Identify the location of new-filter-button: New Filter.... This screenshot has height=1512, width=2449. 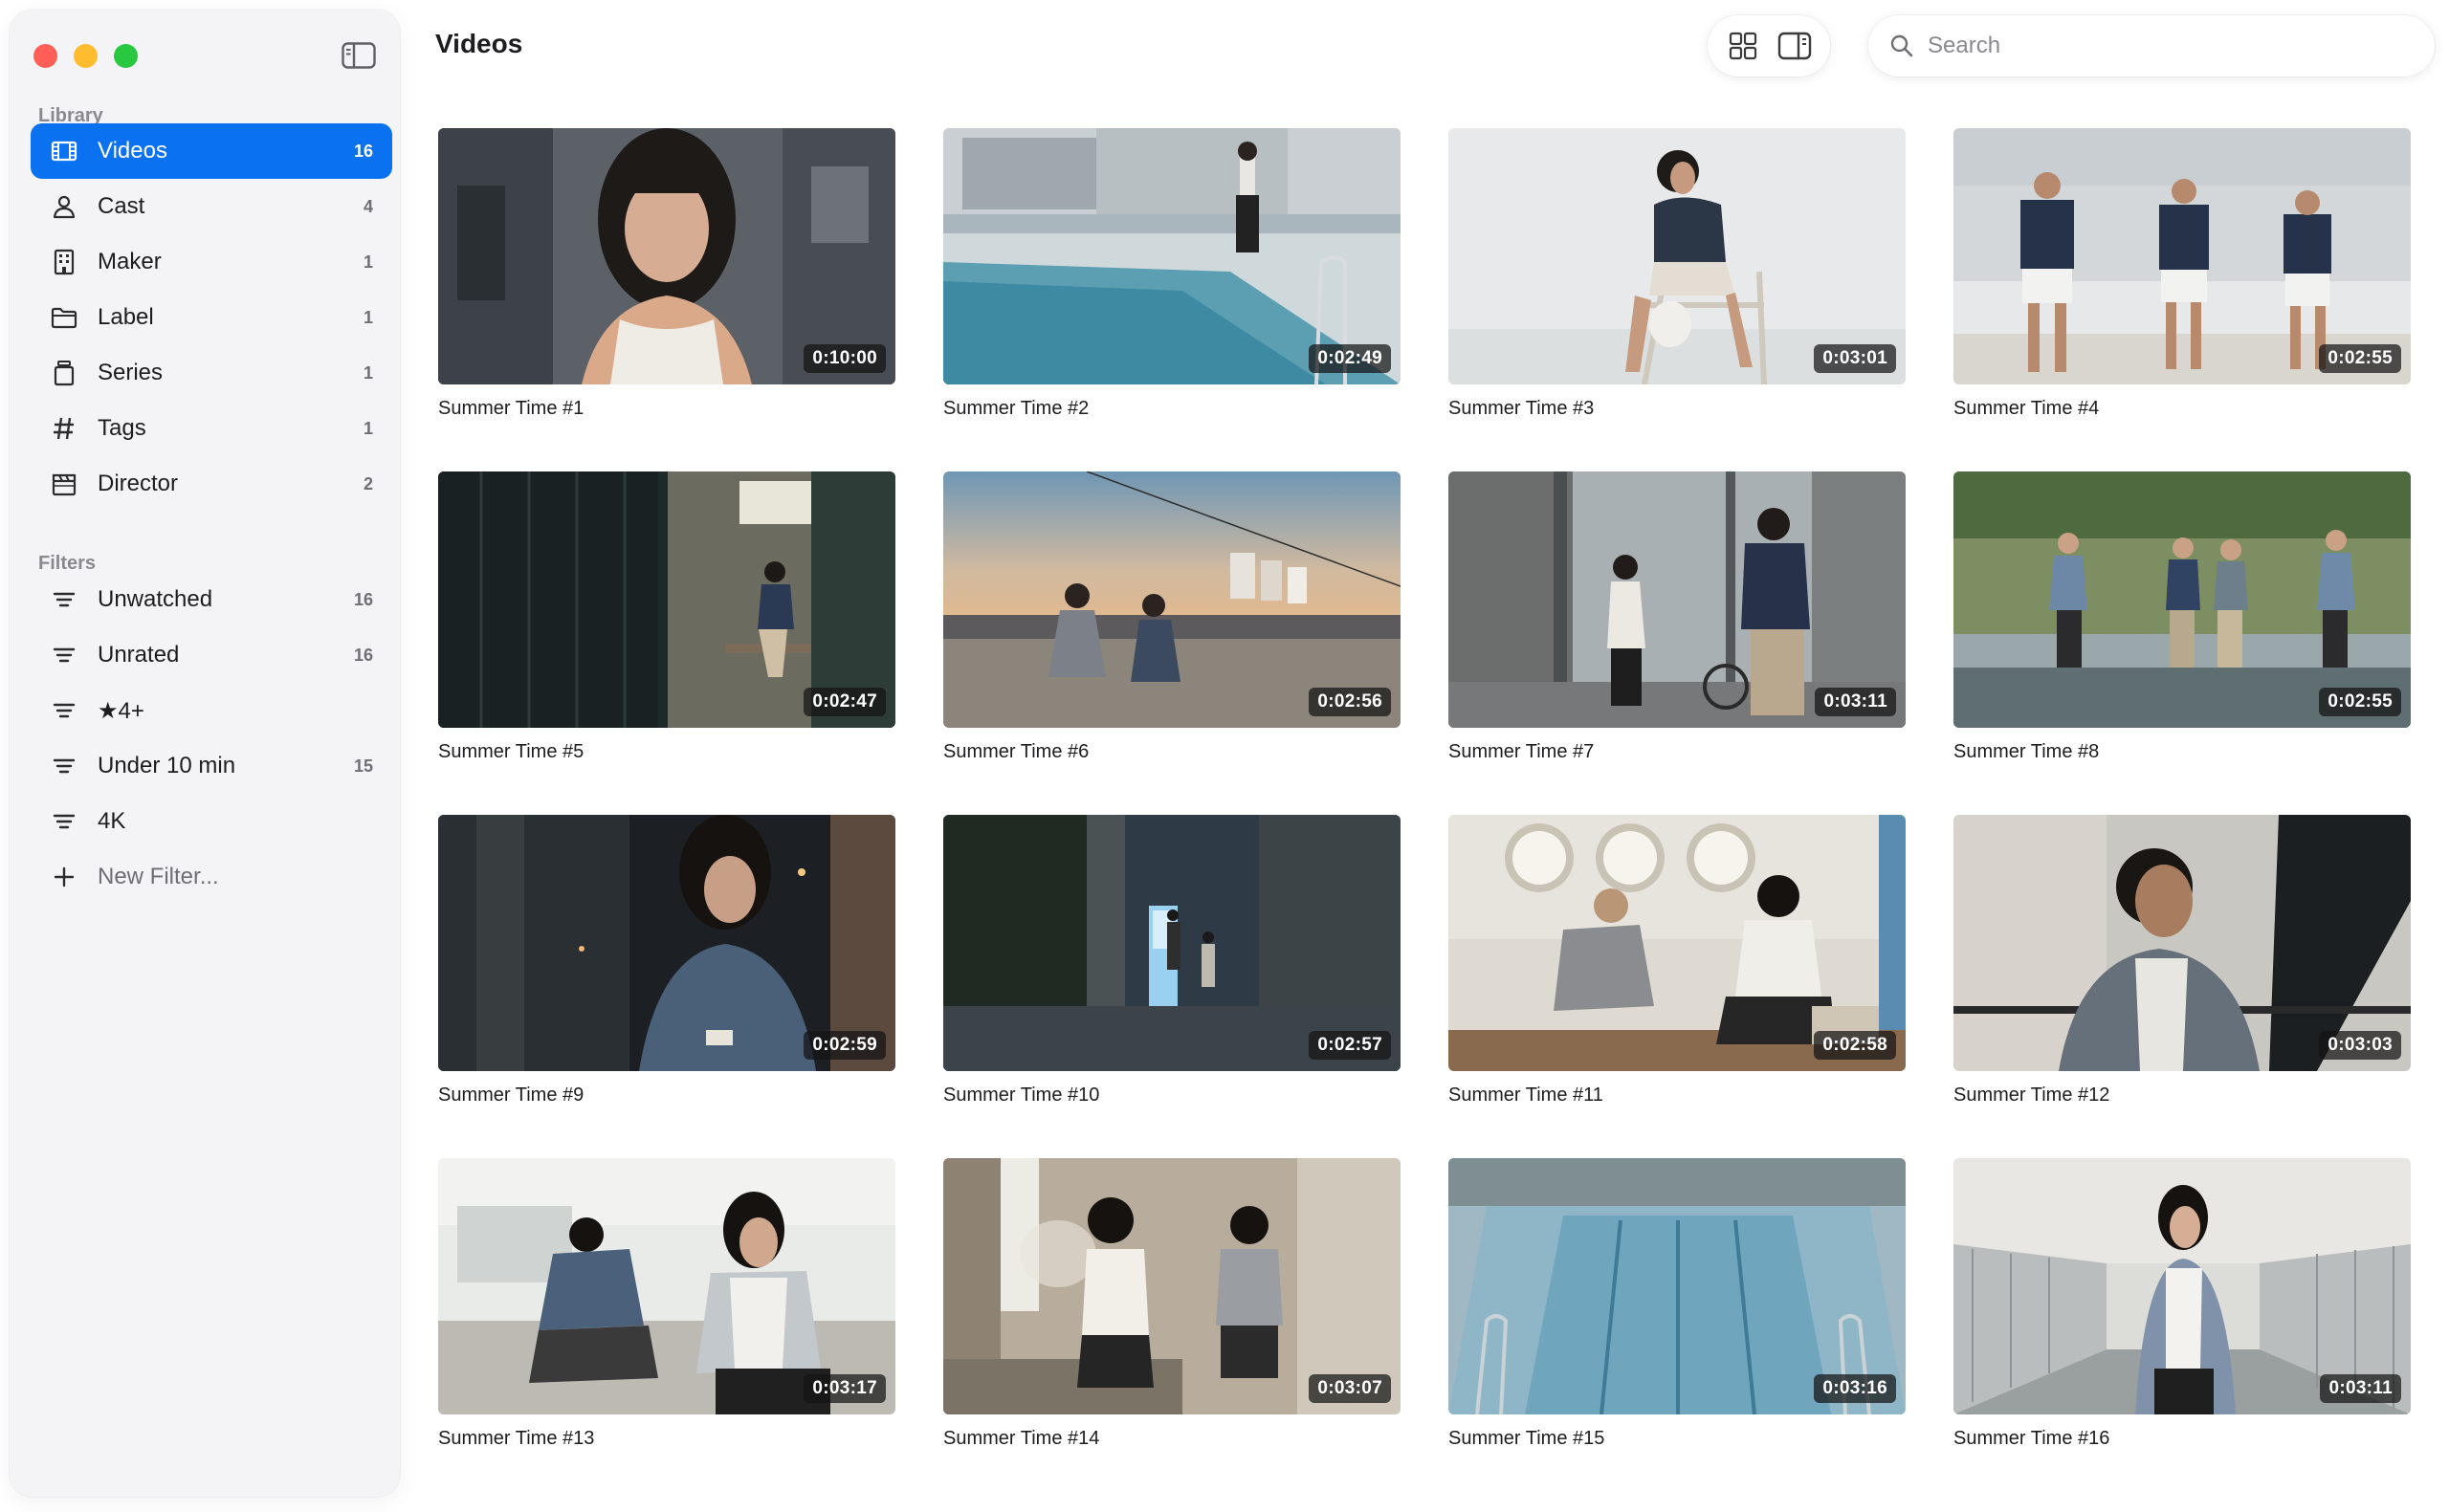
(212, 877).